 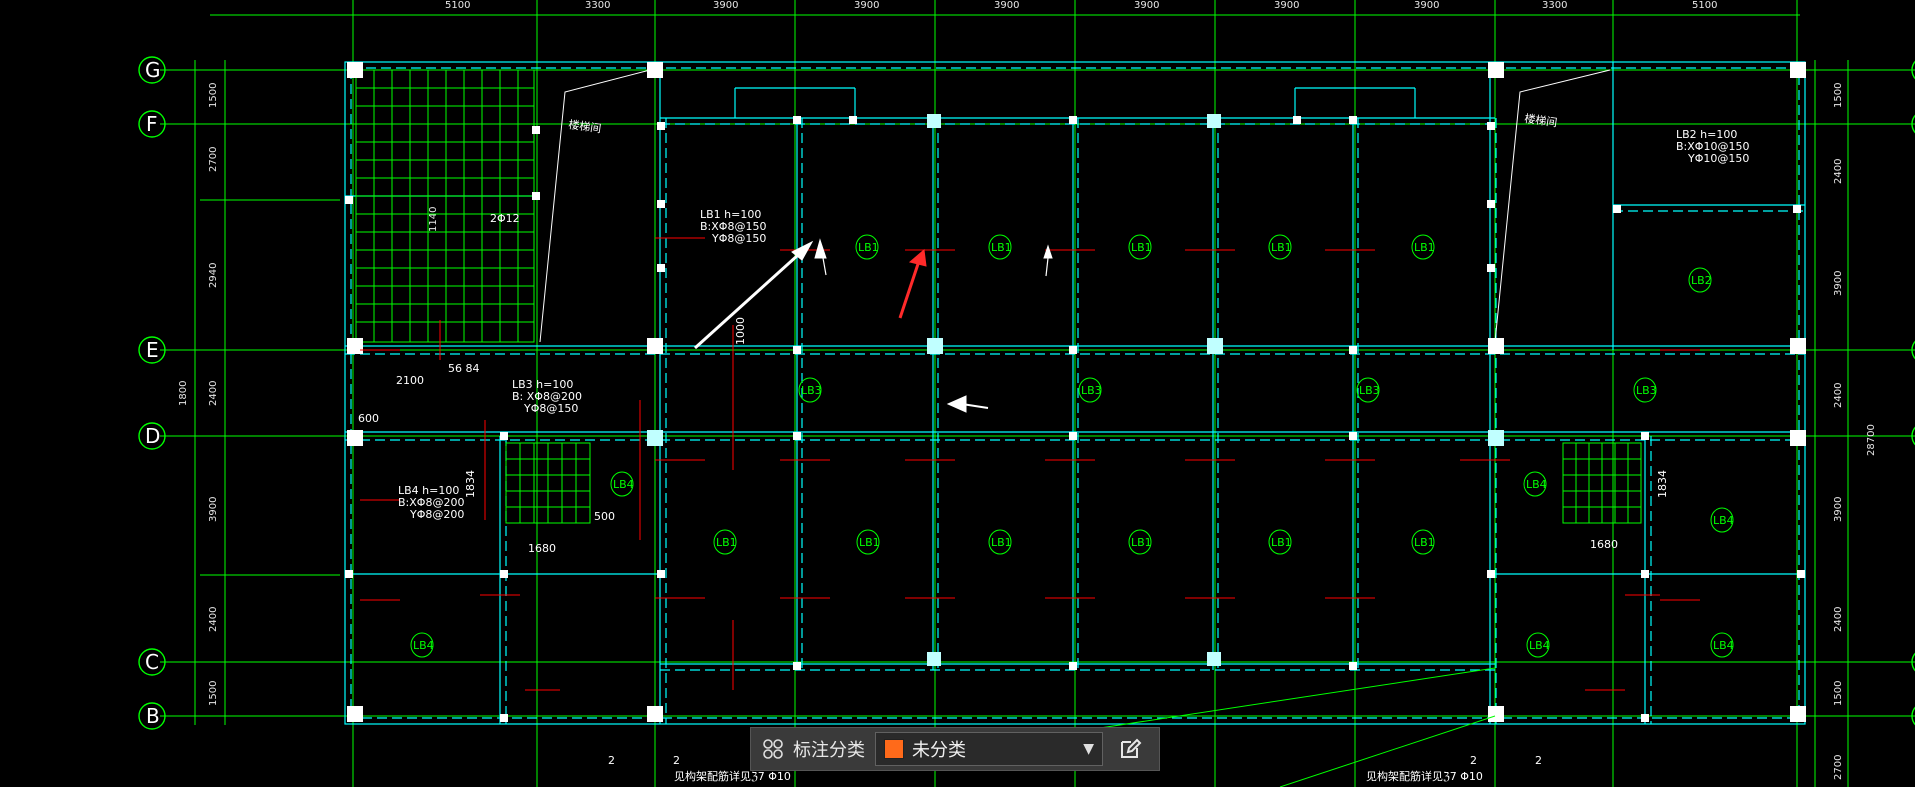 What do you see at coordinates (153, 716) in the screenshot?
I see `axis-label-b: B` at bounding box center [153, 716].